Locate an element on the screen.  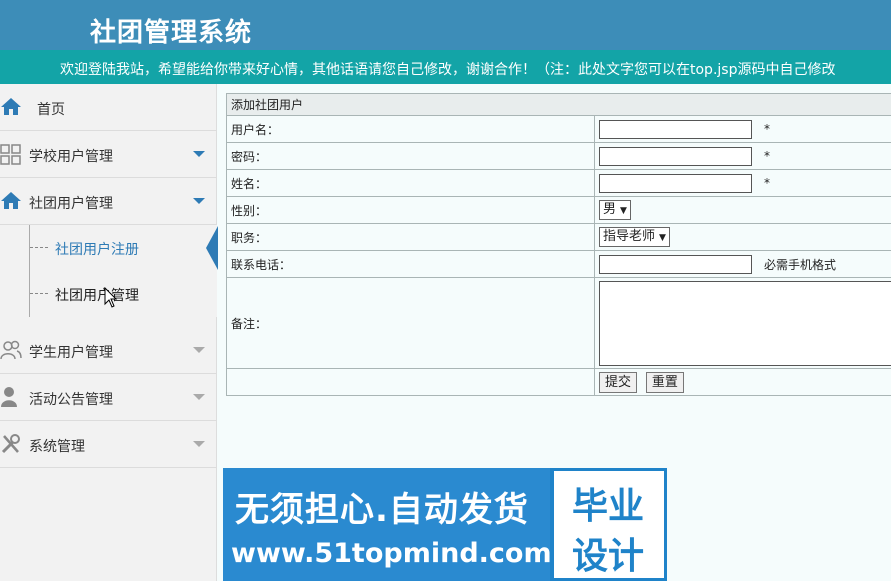
banner-slogan: 无须担心.自动发货 is located at coordinates (382, 510).